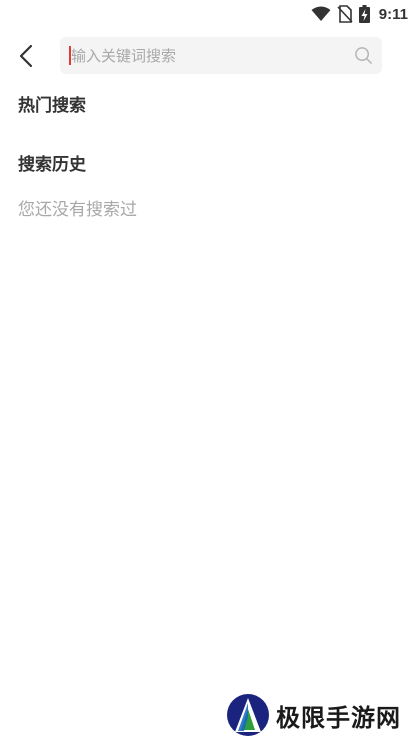  What do you see at coordinates (52, 106) in the screenshot?
I see `hot-search-title: 热门搜索` at bounding box center [52, 106].